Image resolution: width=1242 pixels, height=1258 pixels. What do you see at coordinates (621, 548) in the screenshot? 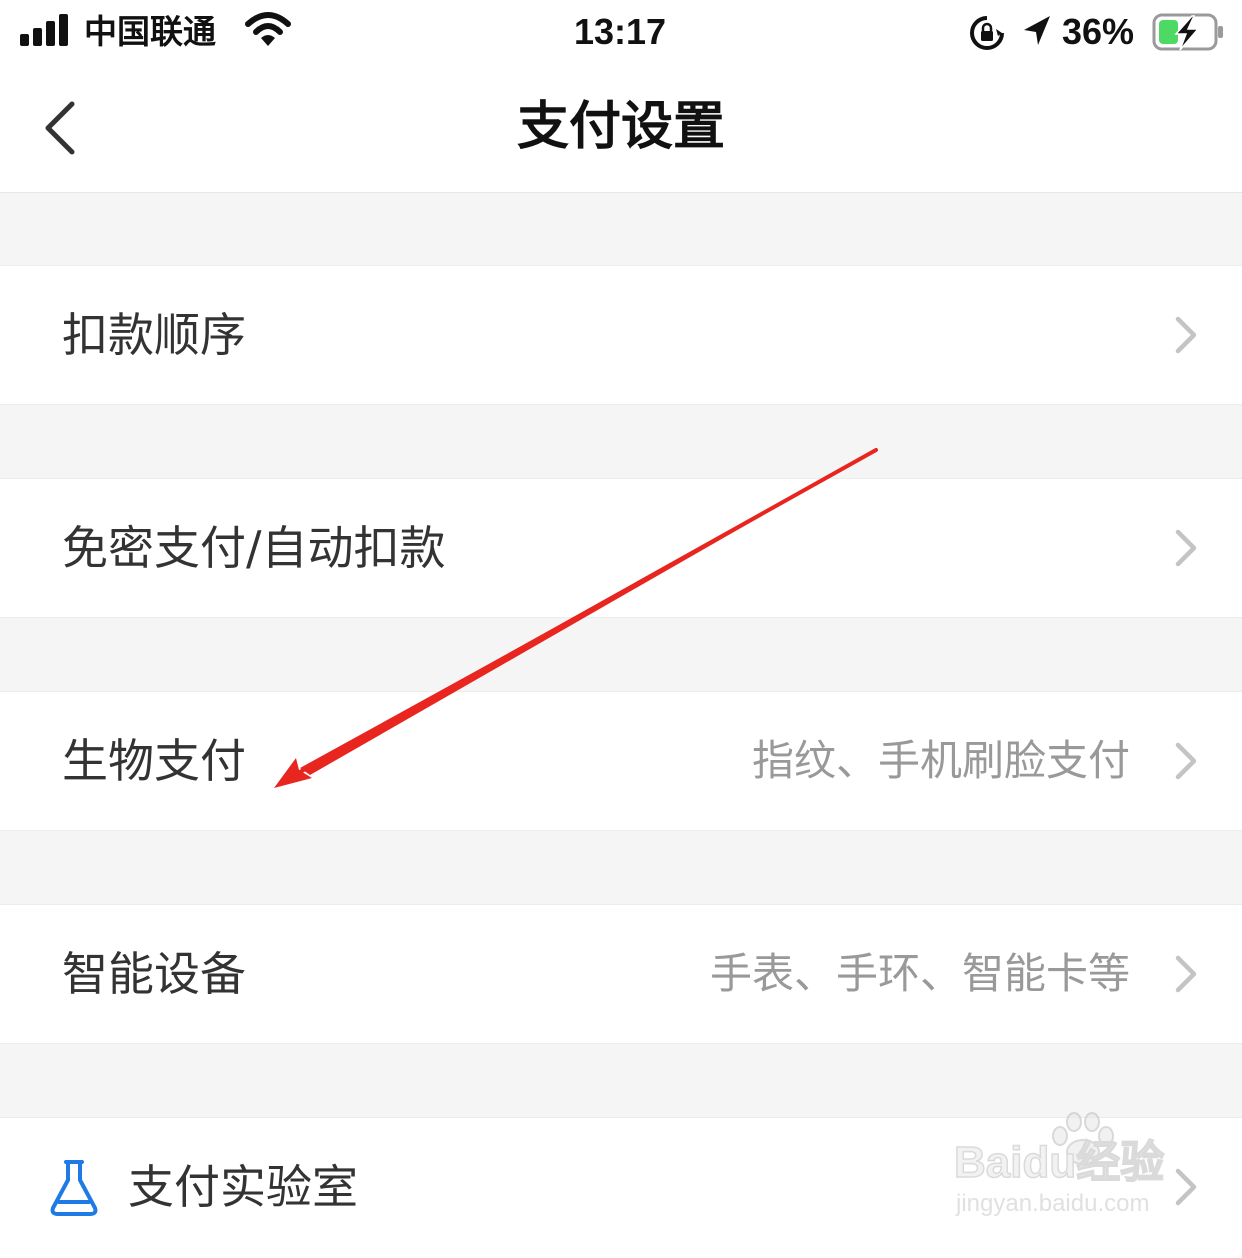
I see `row-password-free-payment: 免密支付/自动扣款` at bounding box center [621, 548].